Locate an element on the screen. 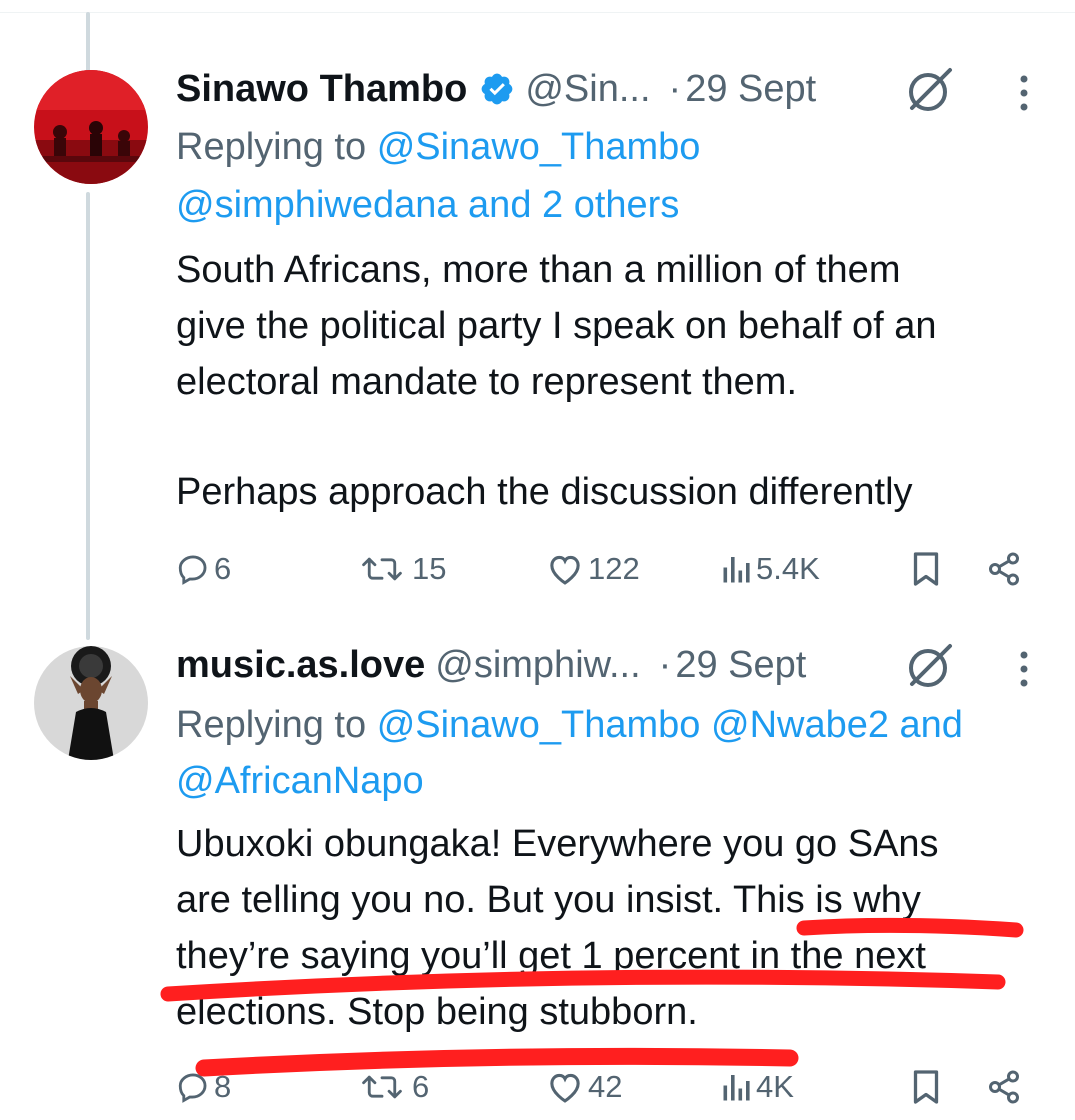  replying-to-continued: @simphiwedana and 2 others is located at coordinates (427, 205).